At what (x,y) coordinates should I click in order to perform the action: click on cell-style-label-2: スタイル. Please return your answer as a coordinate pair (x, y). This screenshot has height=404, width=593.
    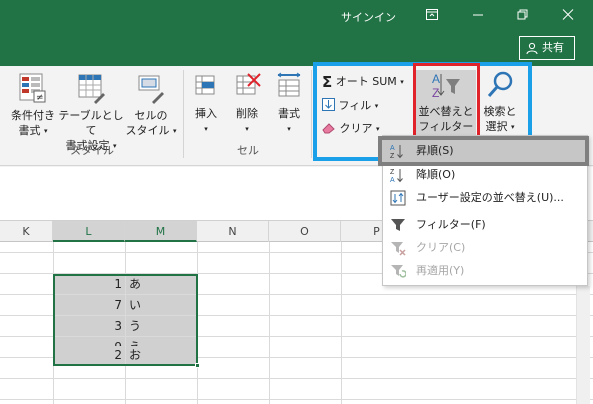
    Looking at the image, I should click on (147, 130).